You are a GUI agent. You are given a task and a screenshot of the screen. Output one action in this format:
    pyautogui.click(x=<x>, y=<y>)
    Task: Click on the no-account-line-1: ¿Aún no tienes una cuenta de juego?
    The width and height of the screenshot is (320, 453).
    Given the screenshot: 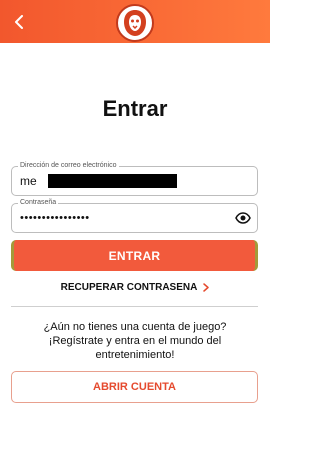 What is the action you would take?
    pyautogui.click(x=135, y=327)
    